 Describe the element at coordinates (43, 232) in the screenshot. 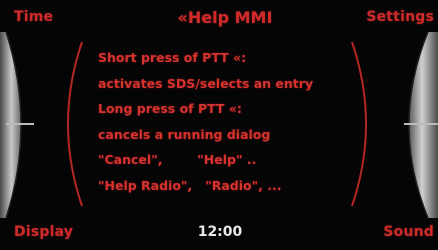

I see `display-softkey: Display` at that location.